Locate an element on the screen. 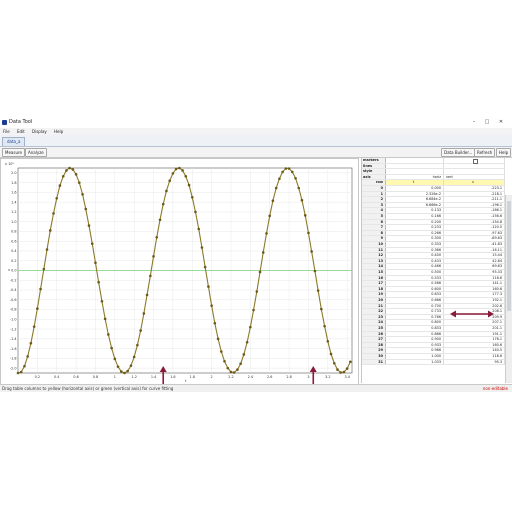  table-cell: 191.1 is located at coordinates (474, 334).